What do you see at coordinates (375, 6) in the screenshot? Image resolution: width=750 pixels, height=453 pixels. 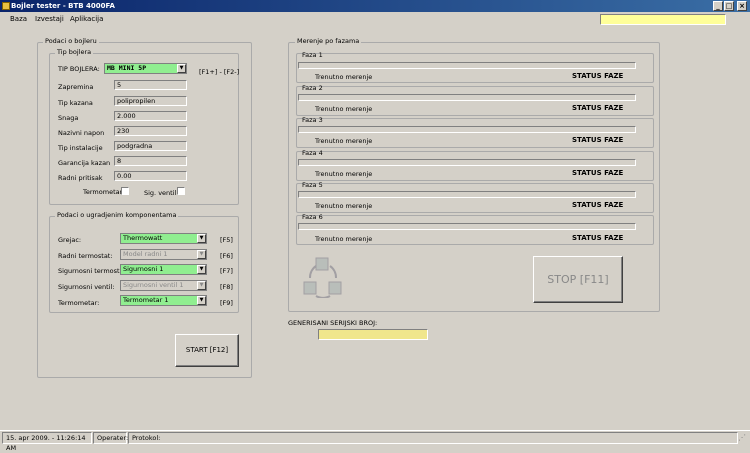 I see `title-bar: Bojler tester - BTB 4000FA` at bounding box center [375, 6].